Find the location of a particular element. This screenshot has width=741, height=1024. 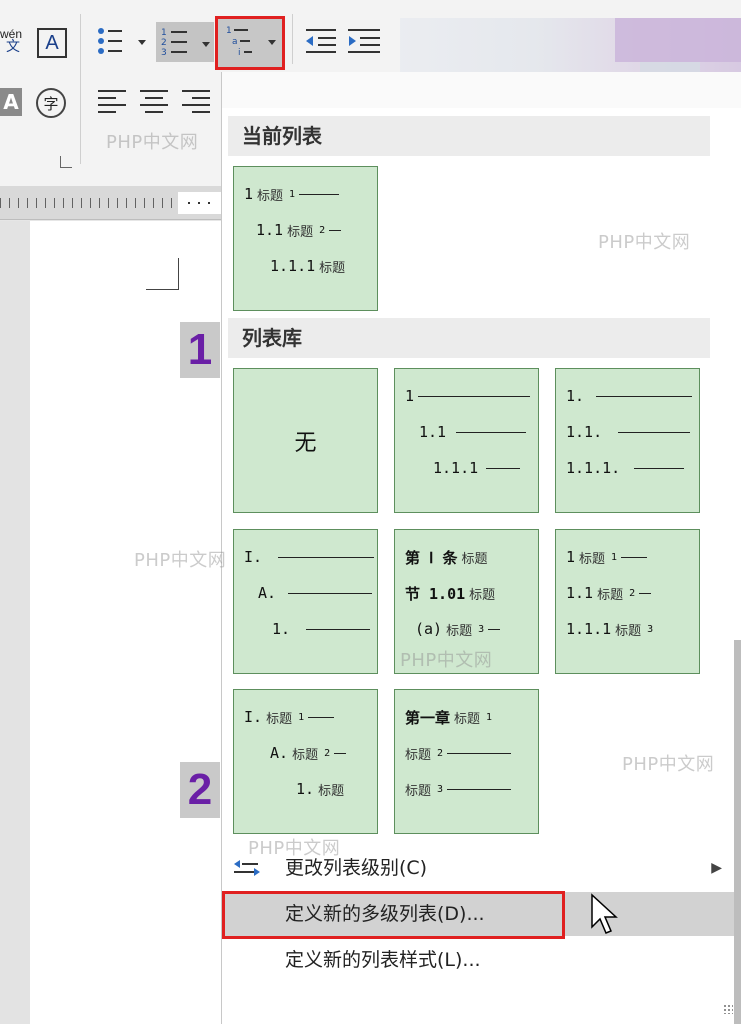

current-list-tile: 1 标题 1 1.1 标题 2 1.1.1 标题 is located at coordinates (305, 238).